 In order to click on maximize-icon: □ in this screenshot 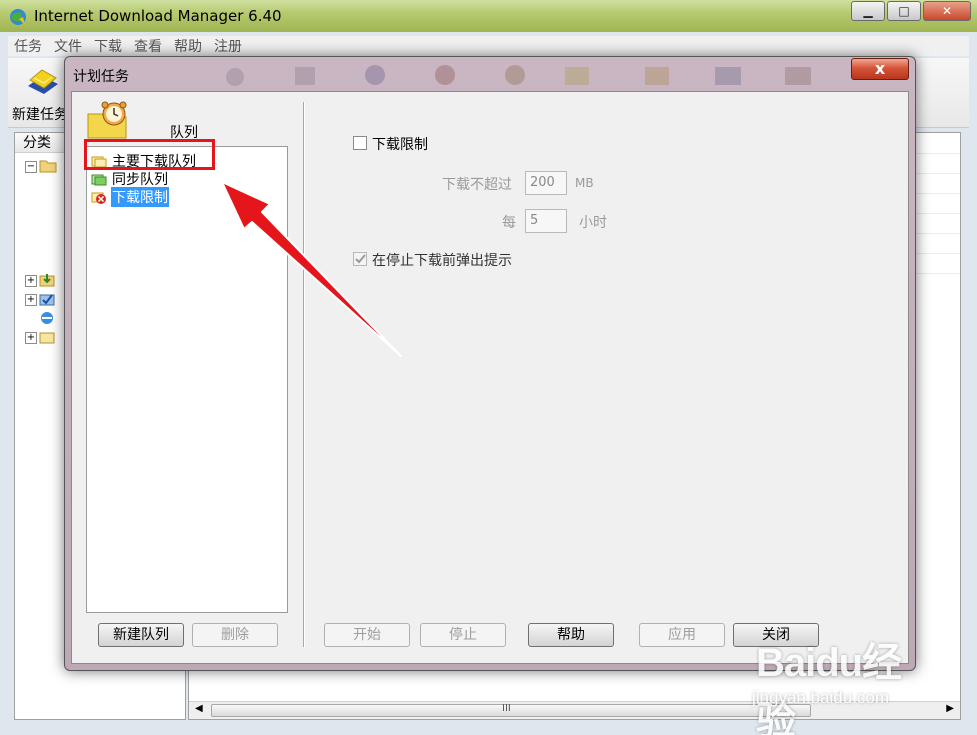, I will do `click(904, 11)`.